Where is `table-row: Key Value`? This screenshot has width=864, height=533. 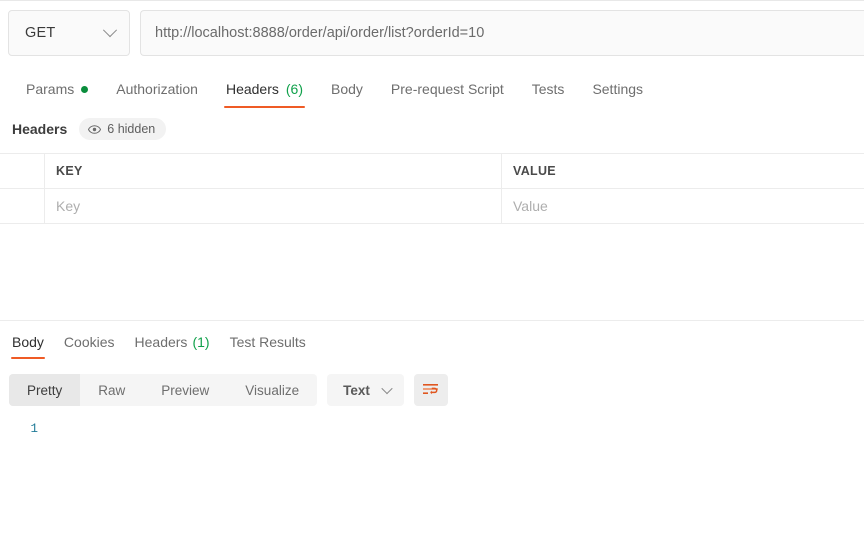 table-row: Key Value is located at coordinates (432, 206).